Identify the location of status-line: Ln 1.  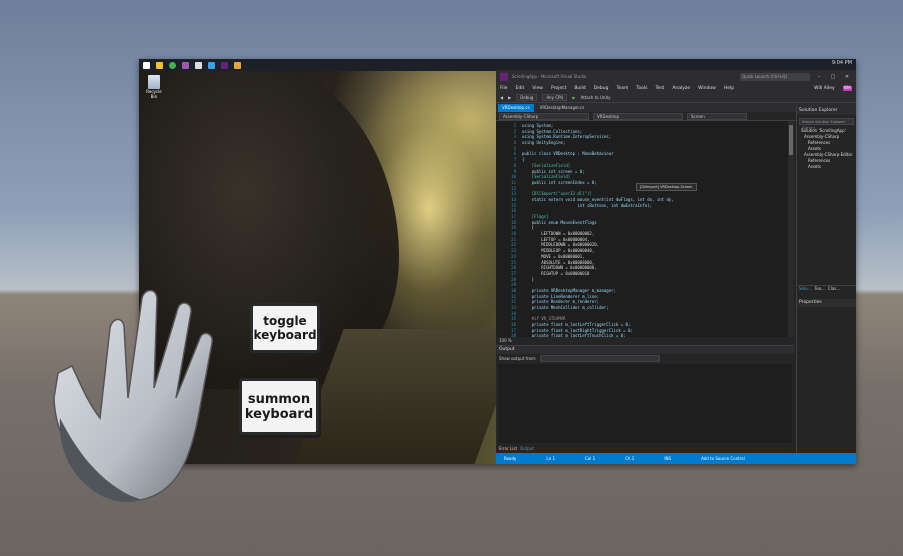
(551, 458).